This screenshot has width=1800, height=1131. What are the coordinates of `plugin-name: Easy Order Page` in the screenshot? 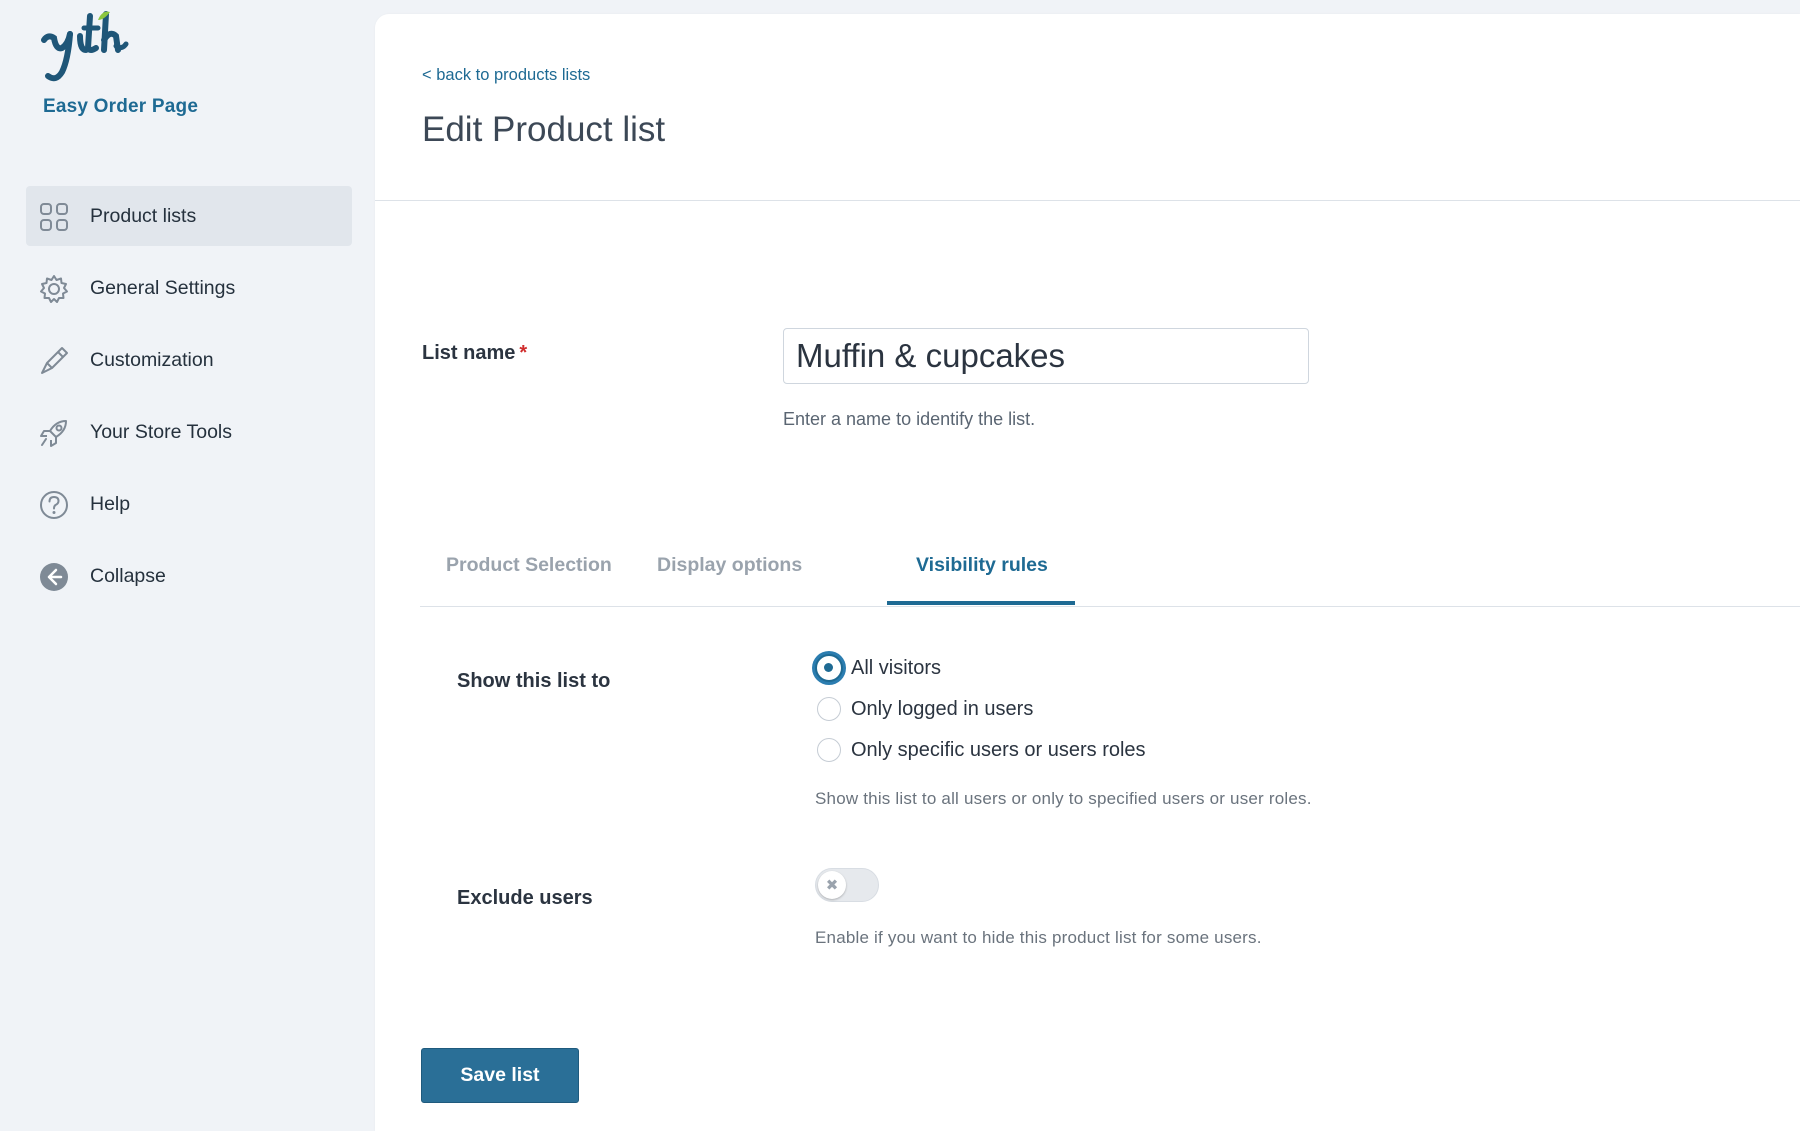 It's located at (121, 106).